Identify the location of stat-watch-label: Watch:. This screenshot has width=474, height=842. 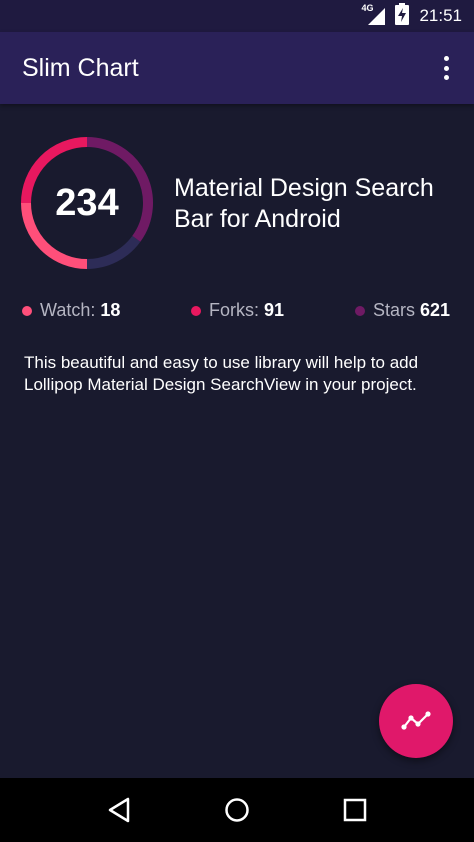
(68, 310).